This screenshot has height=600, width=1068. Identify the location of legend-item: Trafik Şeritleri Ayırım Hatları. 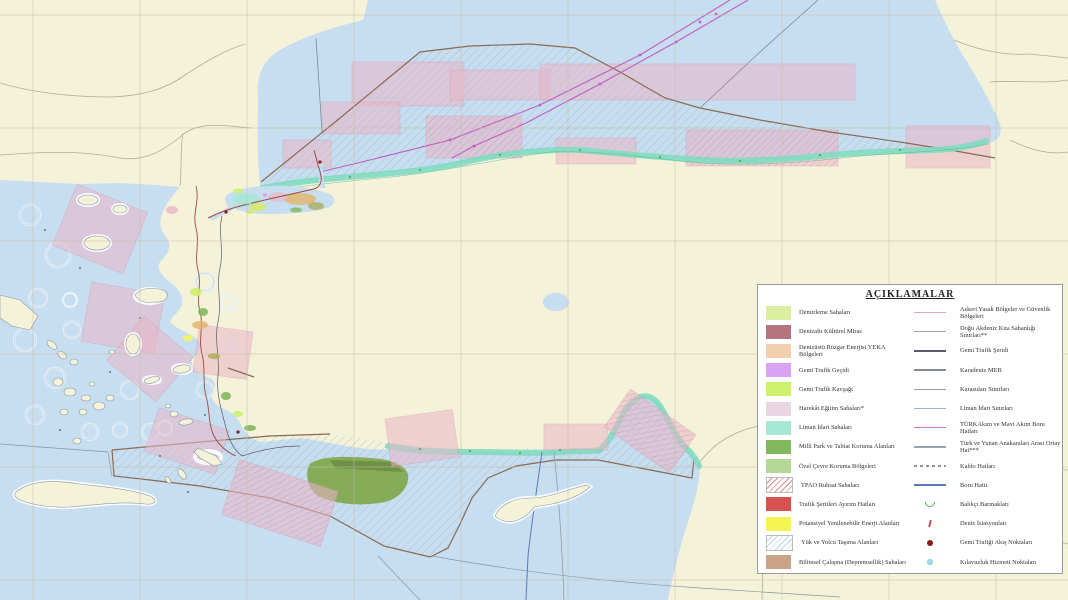
(833, 504).